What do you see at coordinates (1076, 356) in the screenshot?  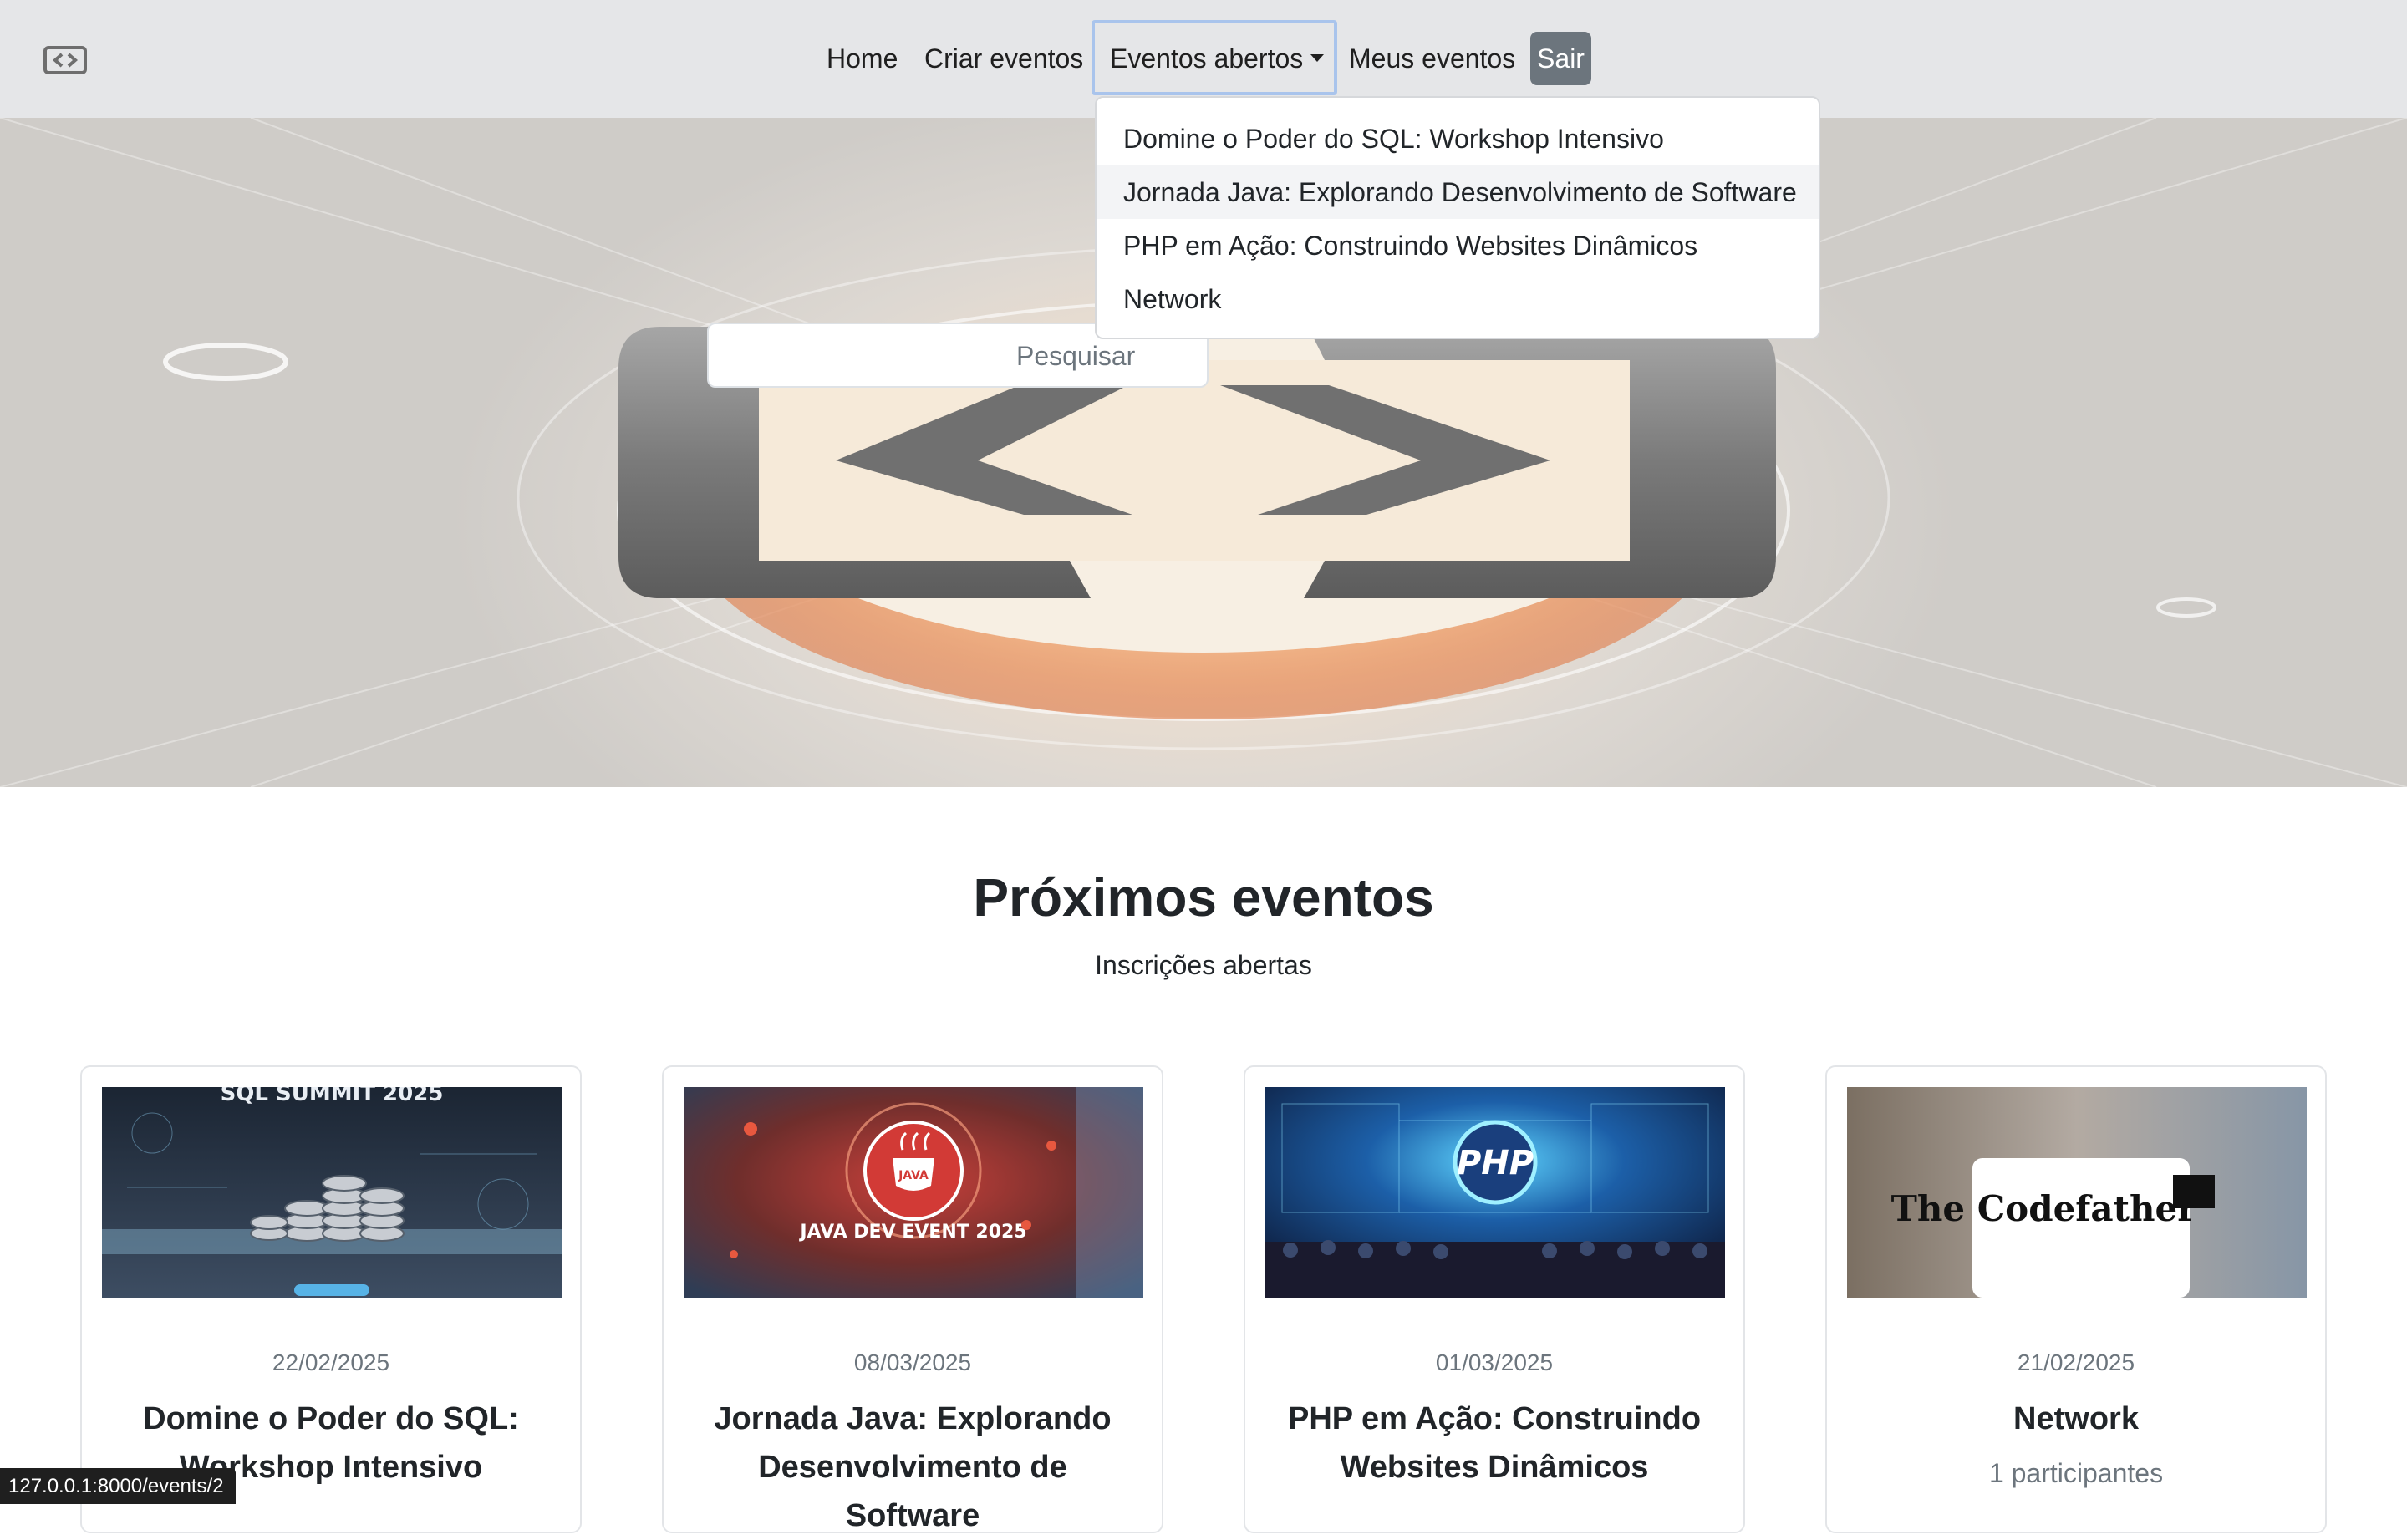 I see `search-placeholder: Pesquisar` at bounding box center [1076, 356].